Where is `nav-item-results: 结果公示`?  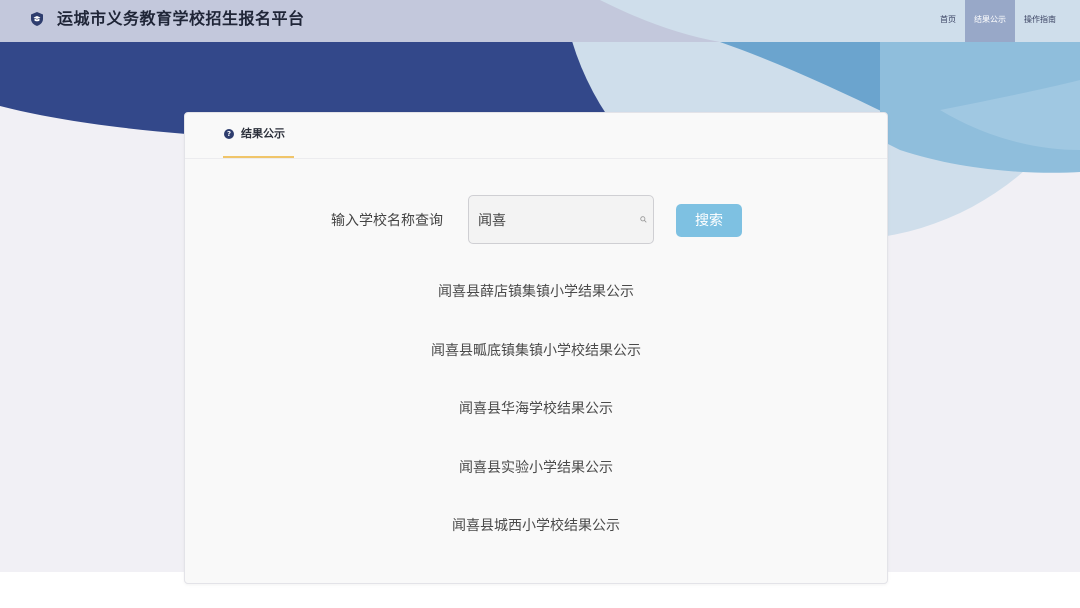
nav-item-results: 结果公示 is located at coordinates (990, 21).